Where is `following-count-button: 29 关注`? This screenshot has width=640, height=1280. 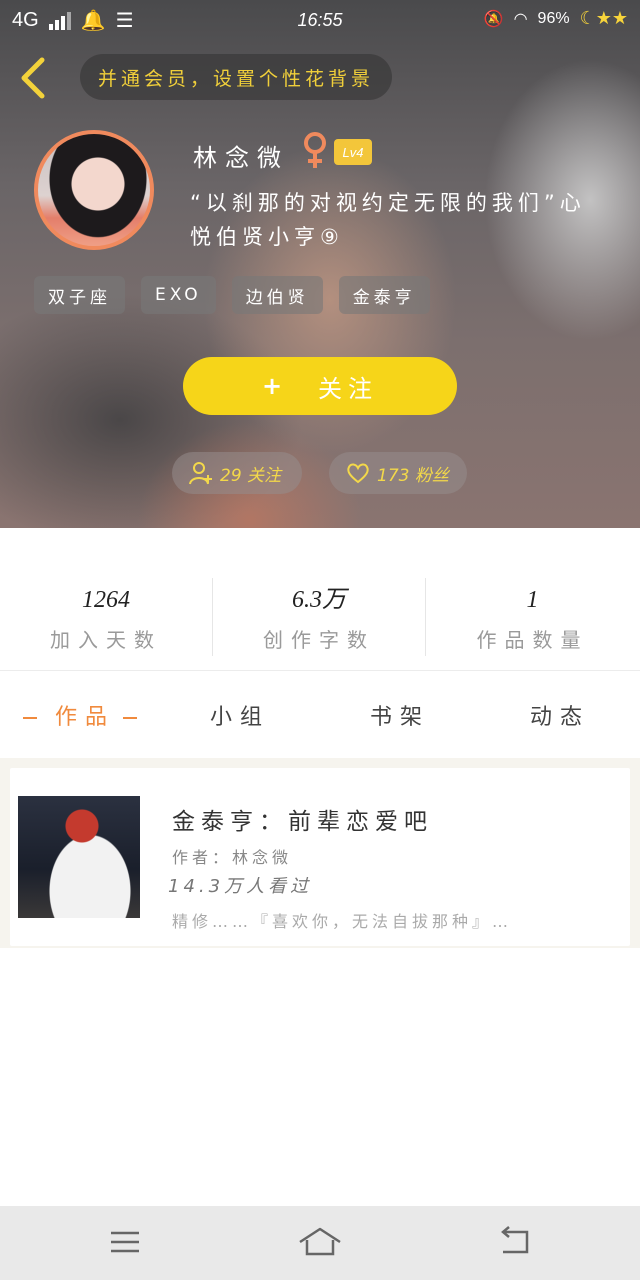
following-count-button: 29 关注 is located at coordinates (237, 473).